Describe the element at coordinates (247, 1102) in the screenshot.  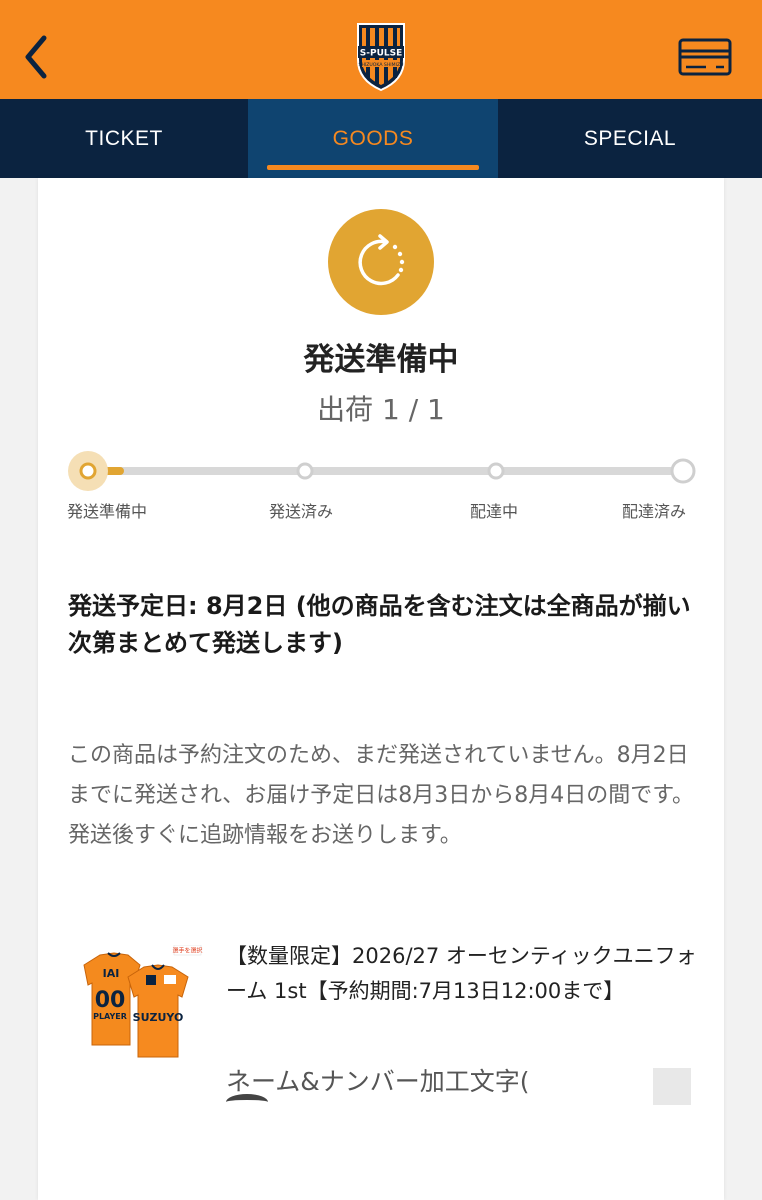
I see `partial-element` at that location.